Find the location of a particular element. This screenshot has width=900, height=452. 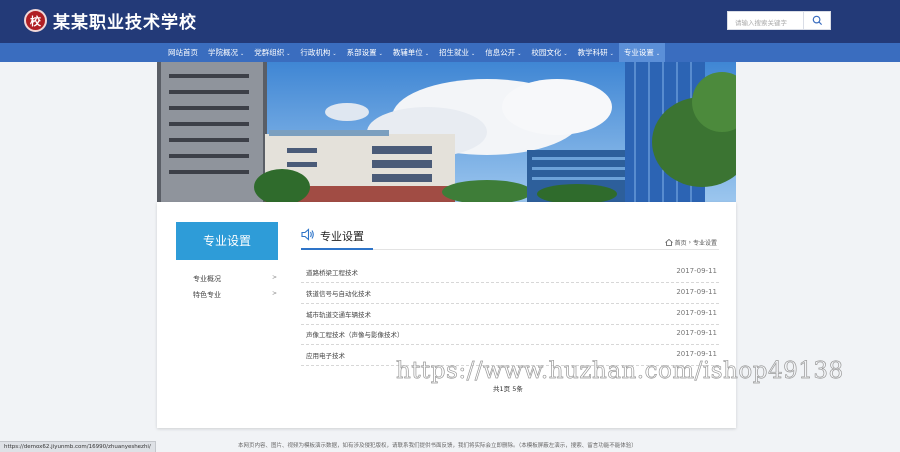

site-logo: 校 某某职业技术学校 is located at coordinates (110, 20).